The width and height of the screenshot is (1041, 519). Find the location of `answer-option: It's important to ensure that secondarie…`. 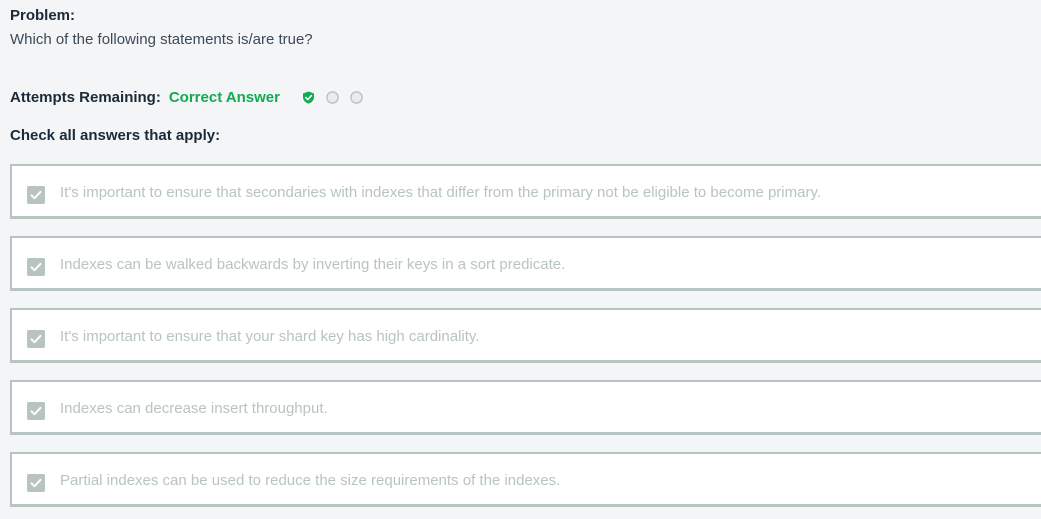

answer-option: It's important to ensure that secondarie… is located at coordinates (525, 191).